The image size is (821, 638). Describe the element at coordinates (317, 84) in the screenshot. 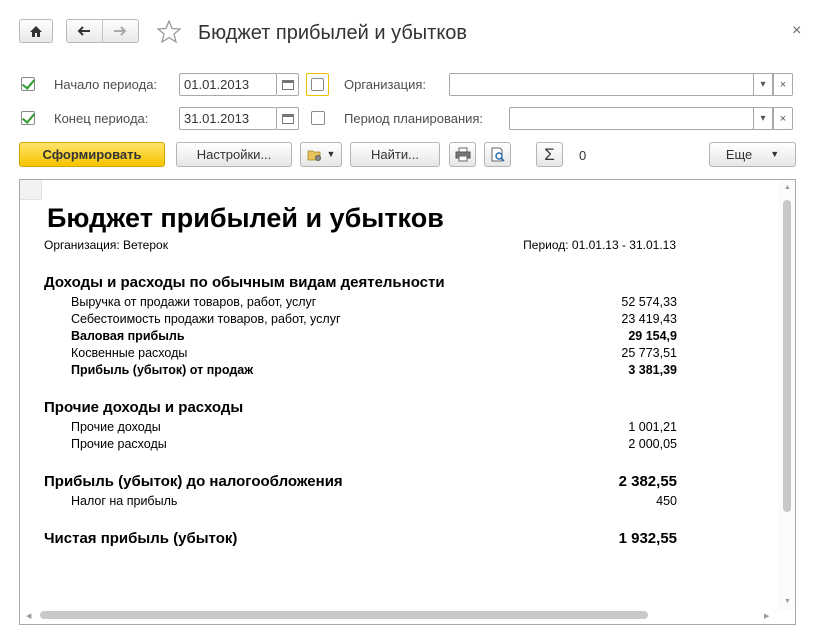

I see `org-toggle-checkbox` at that location.